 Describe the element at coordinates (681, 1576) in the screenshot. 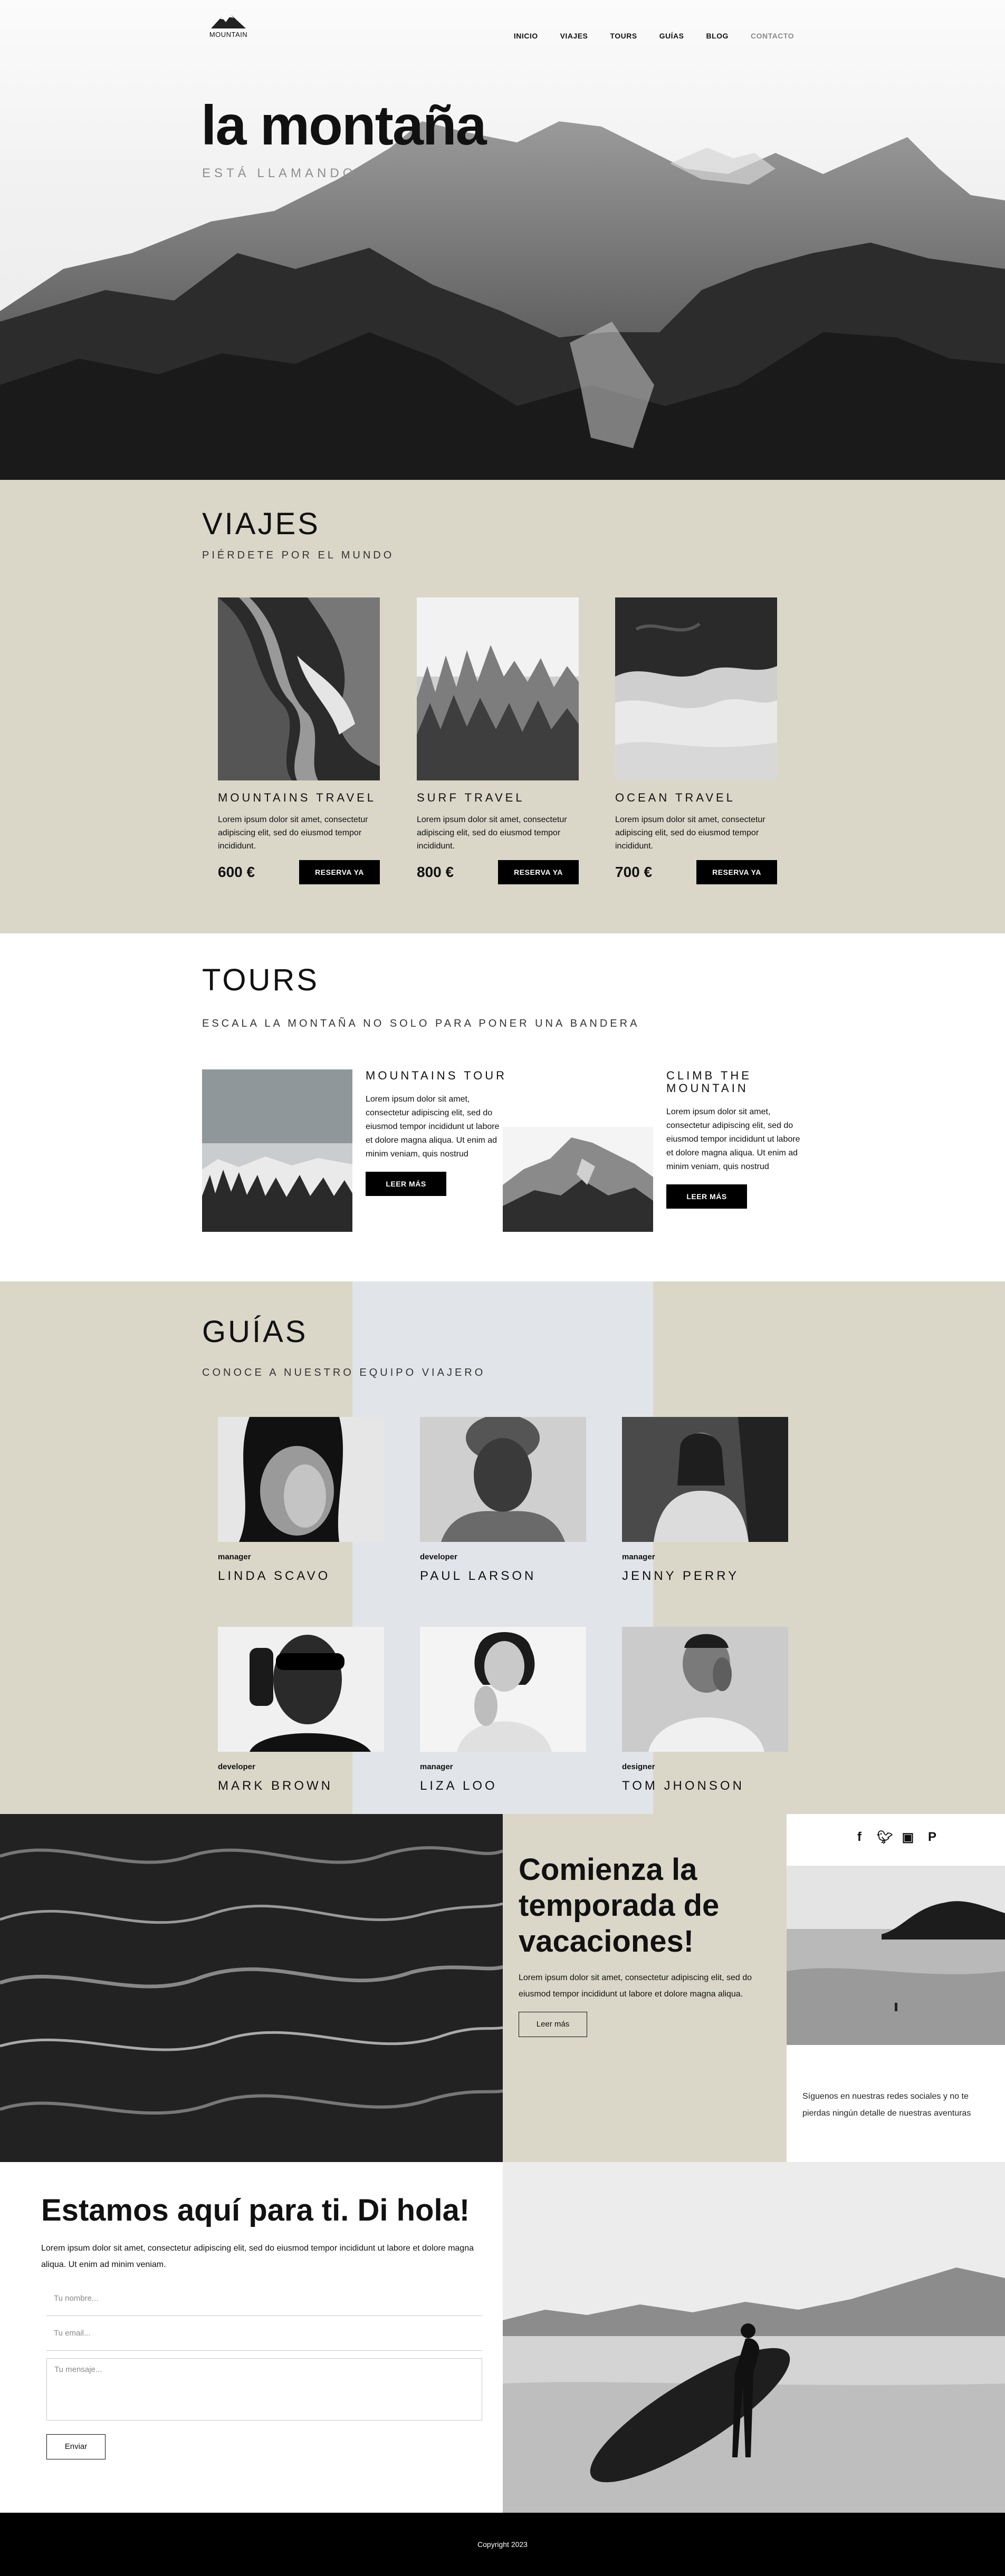

I see `guide-name: JENNY PERRY` at that location.